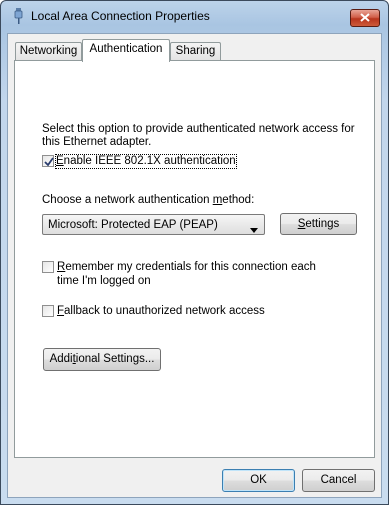 The image size is (389, 505). I want to click on description-line-2: this Ethernet adapter., so click(97, 142).